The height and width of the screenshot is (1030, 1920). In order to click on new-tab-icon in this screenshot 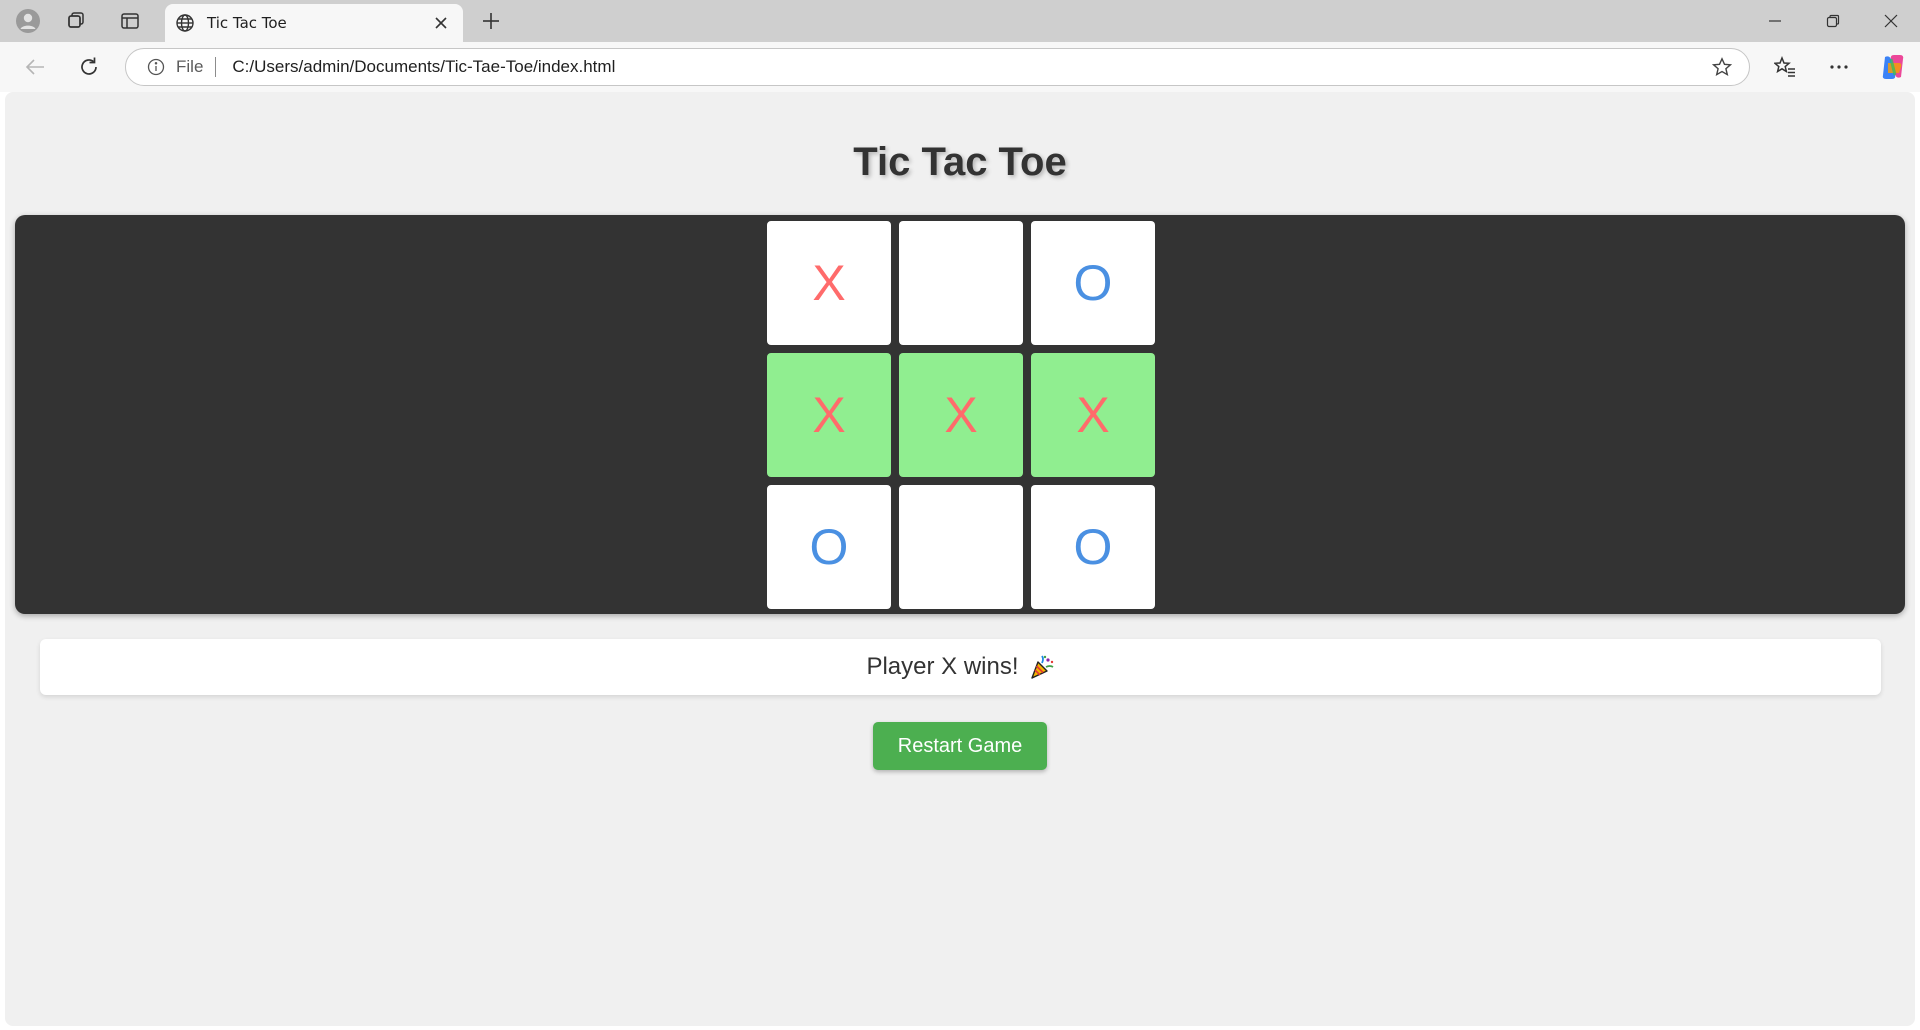, I will do `click(491, 21)`.